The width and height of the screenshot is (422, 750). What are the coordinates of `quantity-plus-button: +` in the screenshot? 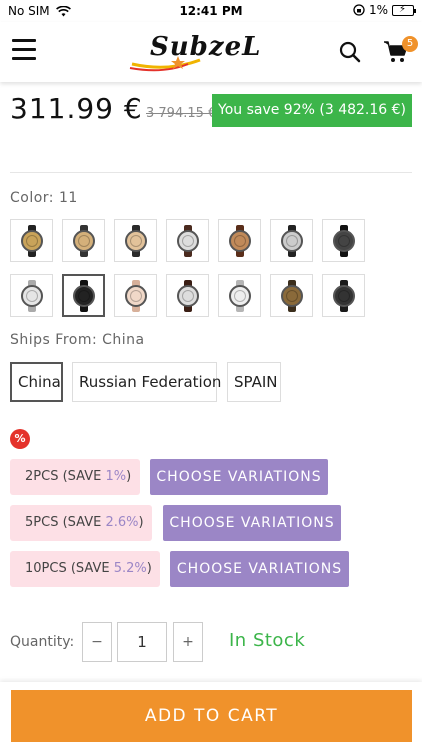 It's located at (188, 642).